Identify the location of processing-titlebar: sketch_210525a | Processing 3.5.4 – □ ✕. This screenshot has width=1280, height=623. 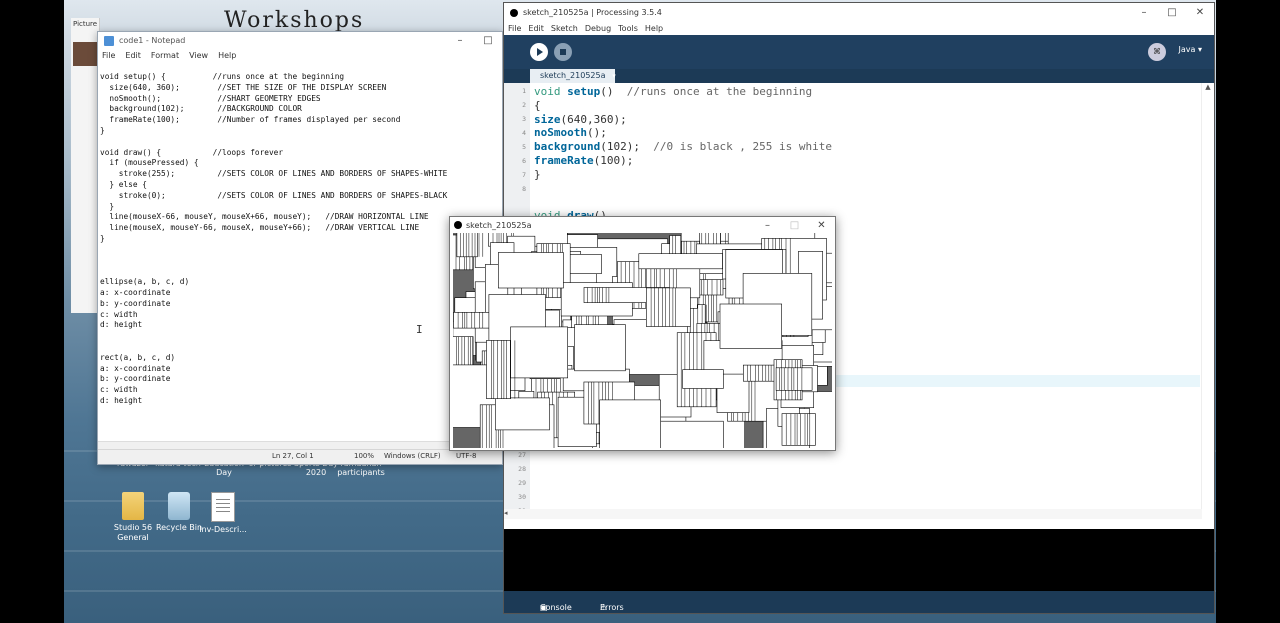
(859, 12).